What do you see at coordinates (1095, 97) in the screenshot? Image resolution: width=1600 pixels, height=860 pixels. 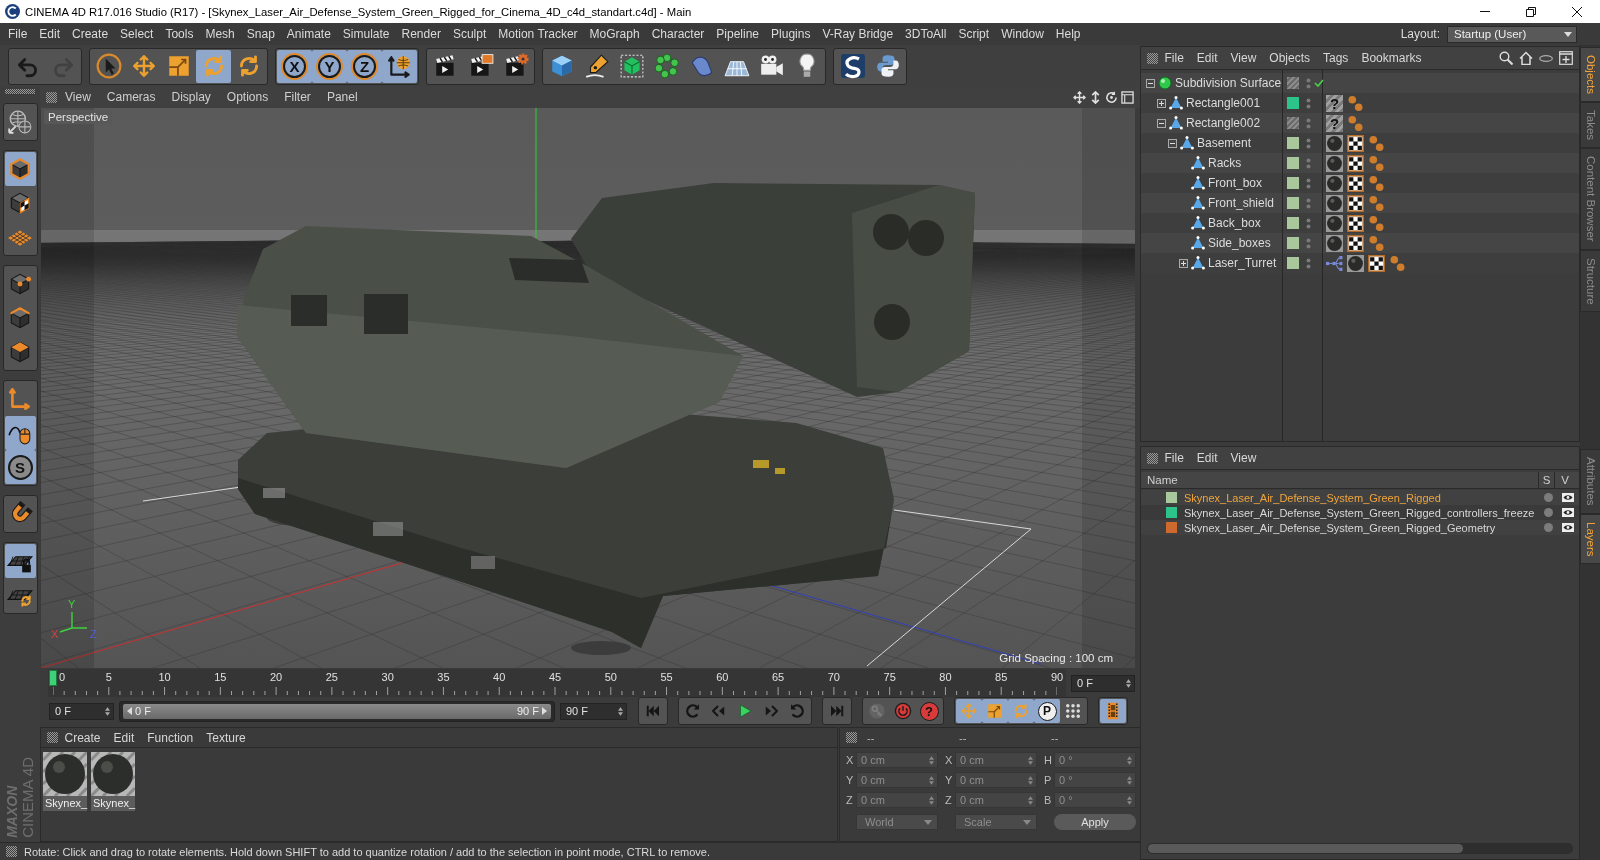 I see `zoom-arrows-icon` at bounding box center [1095, 97].